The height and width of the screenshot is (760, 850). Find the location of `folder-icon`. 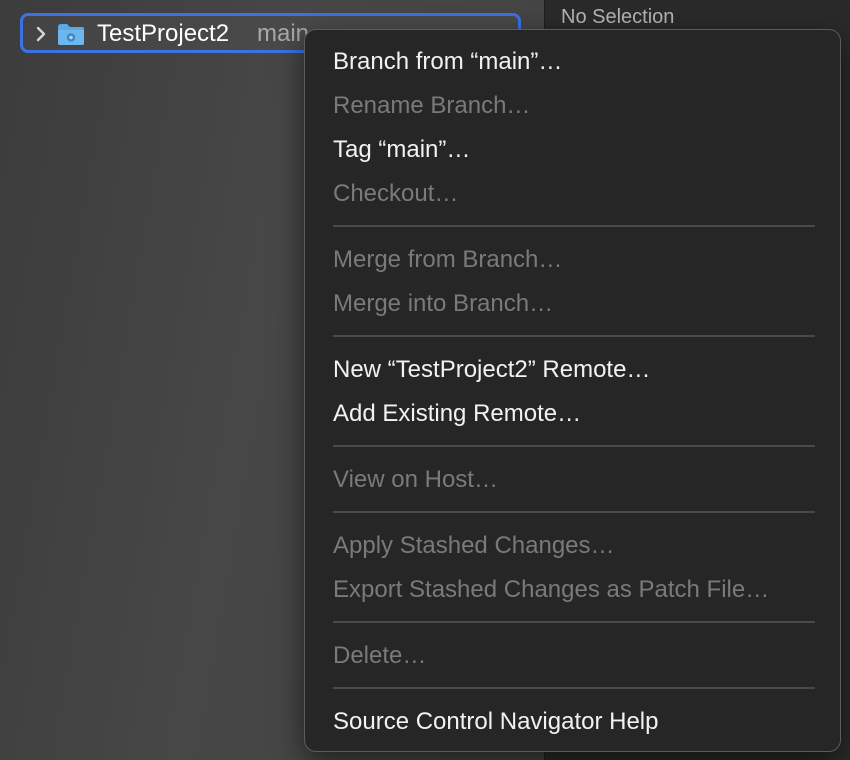

folder-icon is located at coordinates (71, 34).